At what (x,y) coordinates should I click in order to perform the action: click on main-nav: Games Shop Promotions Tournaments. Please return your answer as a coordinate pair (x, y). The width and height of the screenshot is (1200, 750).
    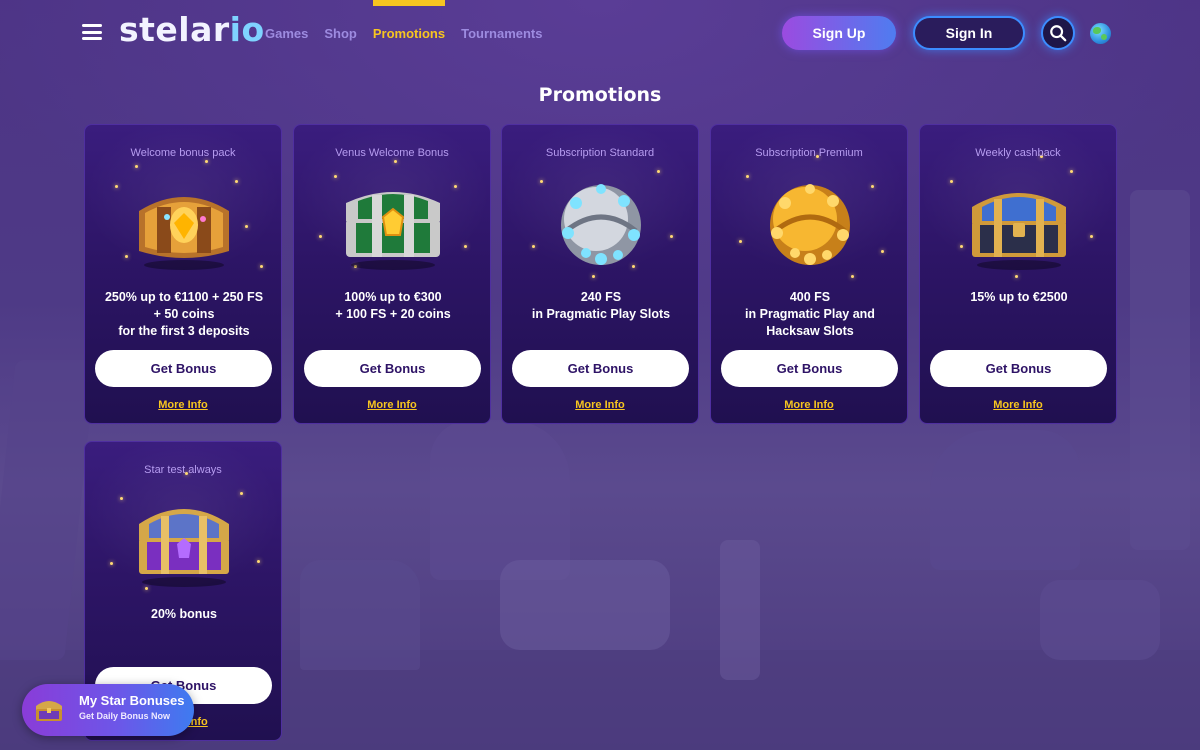
    Looking at the image, I should click on (412, 33).